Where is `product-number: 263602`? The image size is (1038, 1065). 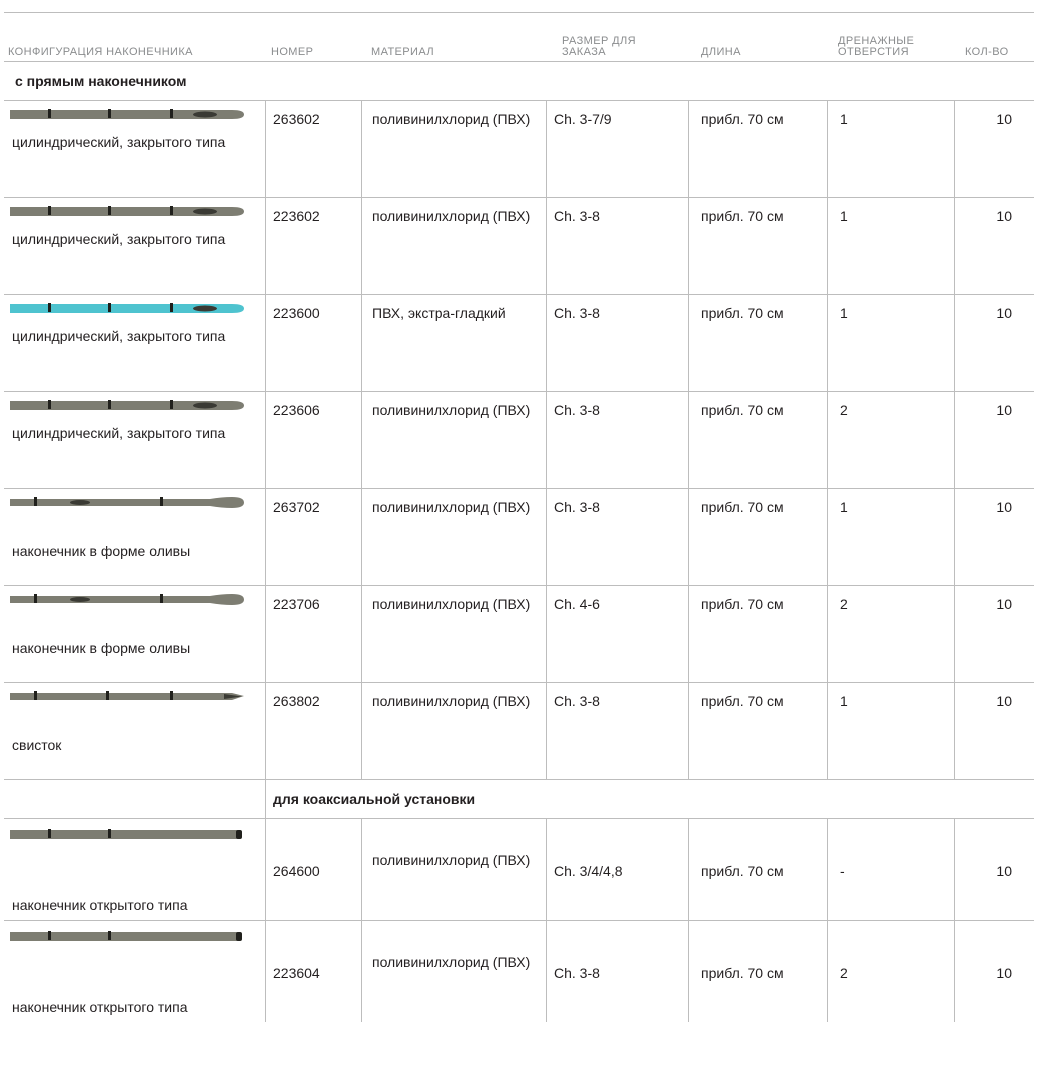 product-number: 263602 is located at coordinates (296, 119).